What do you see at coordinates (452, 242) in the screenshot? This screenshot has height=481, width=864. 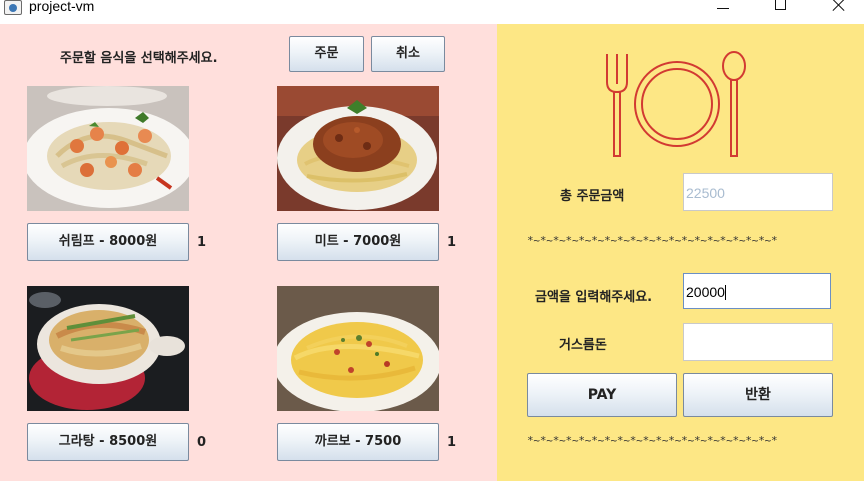 I see `meat-count: 1` at bounding box center [452, 242].